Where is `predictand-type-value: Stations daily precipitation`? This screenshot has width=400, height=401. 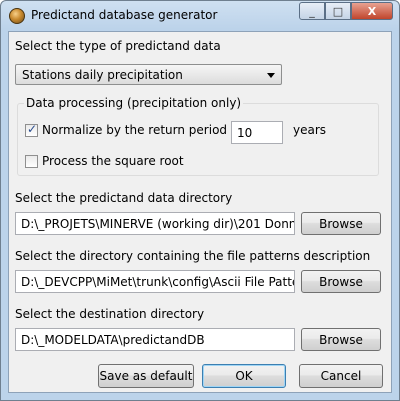
predictand-type-value: Stations daily precipitation is located at coordinates (102, 75).